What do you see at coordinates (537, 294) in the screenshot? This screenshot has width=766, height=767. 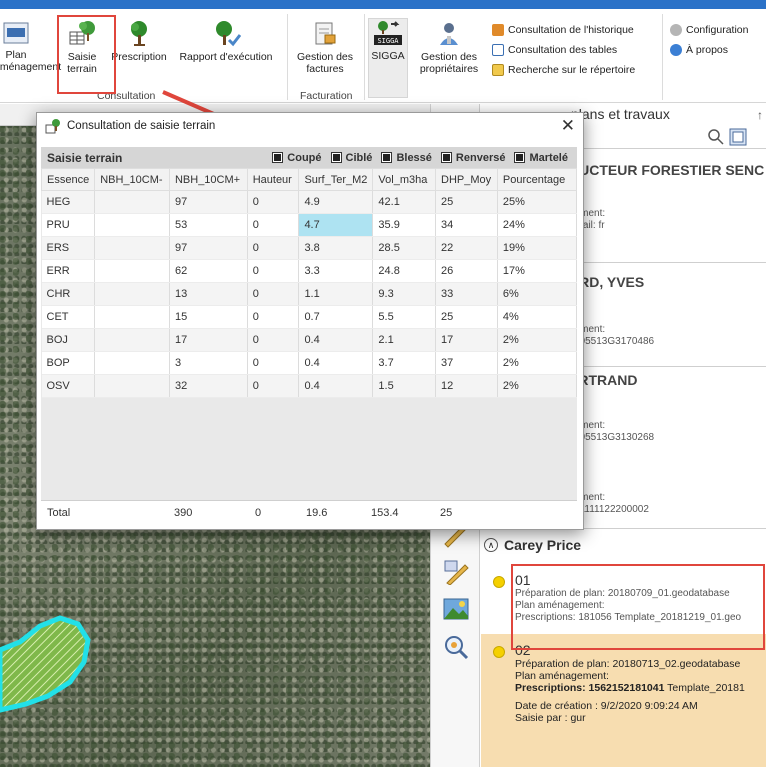 I see `table-cell: 6%` at bounding box center [537, 294].